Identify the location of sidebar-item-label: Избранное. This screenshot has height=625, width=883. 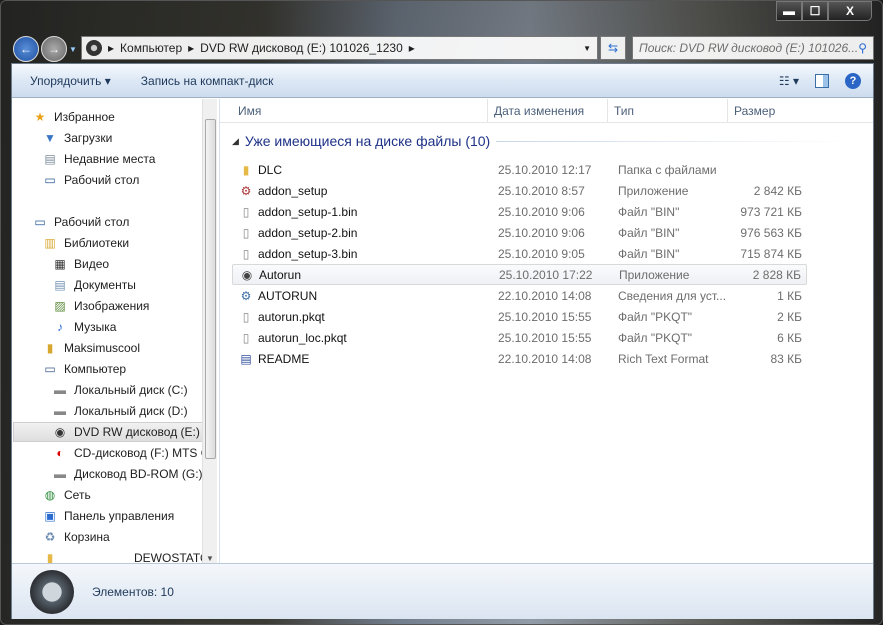
(84, 117).